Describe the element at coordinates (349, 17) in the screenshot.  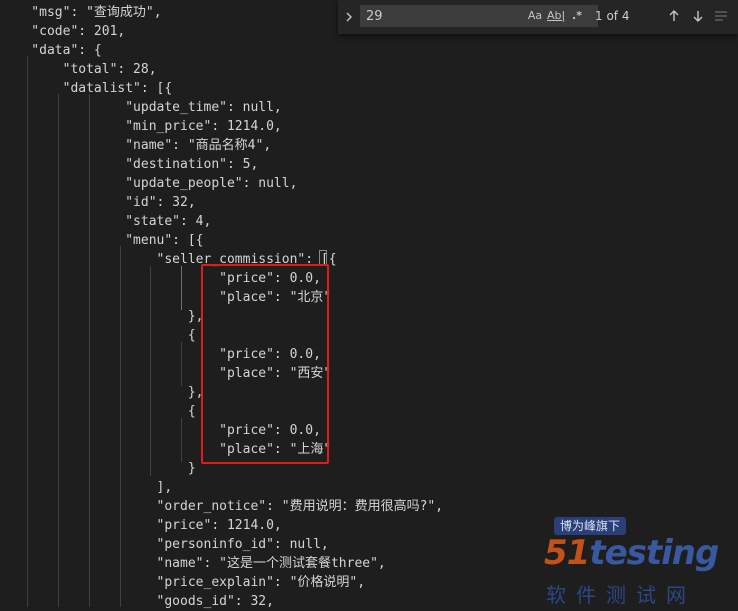
I see `chevron-right-icon` at that location.